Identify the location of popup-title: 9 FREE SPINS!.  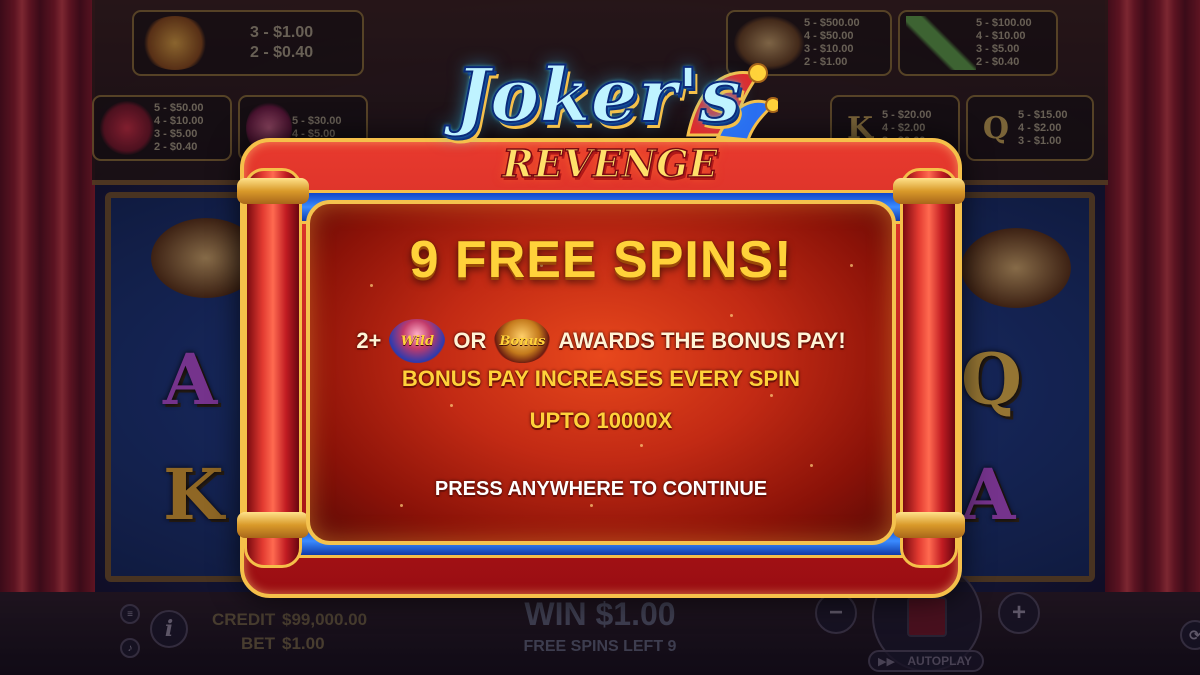
(601, 260).